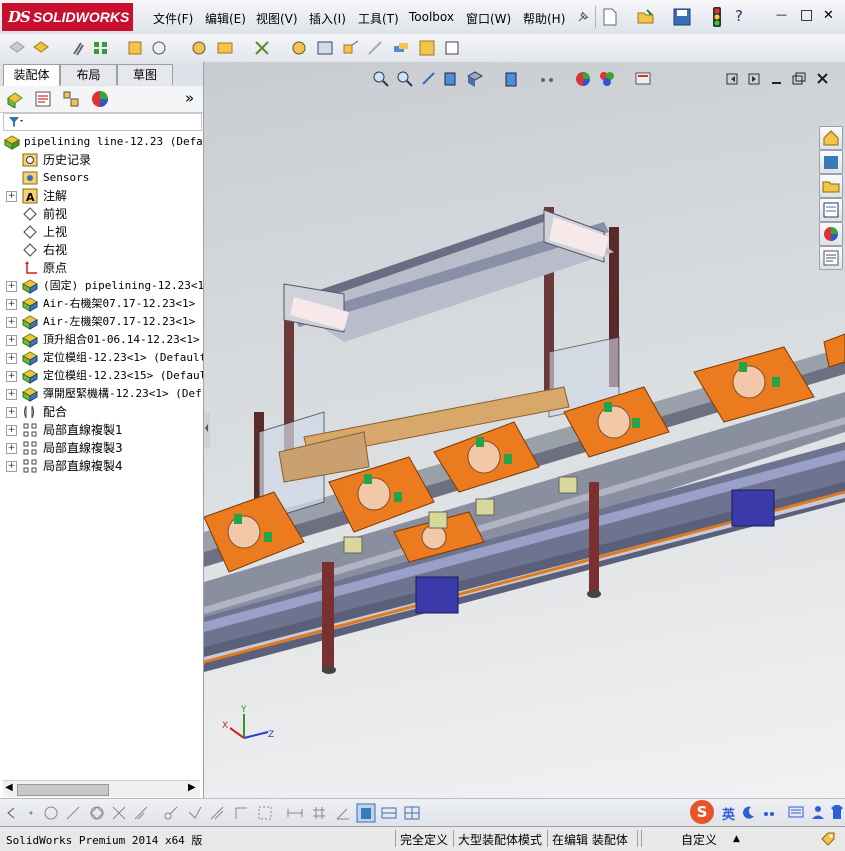 This screenshot has width=845, height=851. What do you see at coordinates (101, 214) in the screenshot?
I see `tree-item-front-plane: 前视` at bounding box center [101, 214].